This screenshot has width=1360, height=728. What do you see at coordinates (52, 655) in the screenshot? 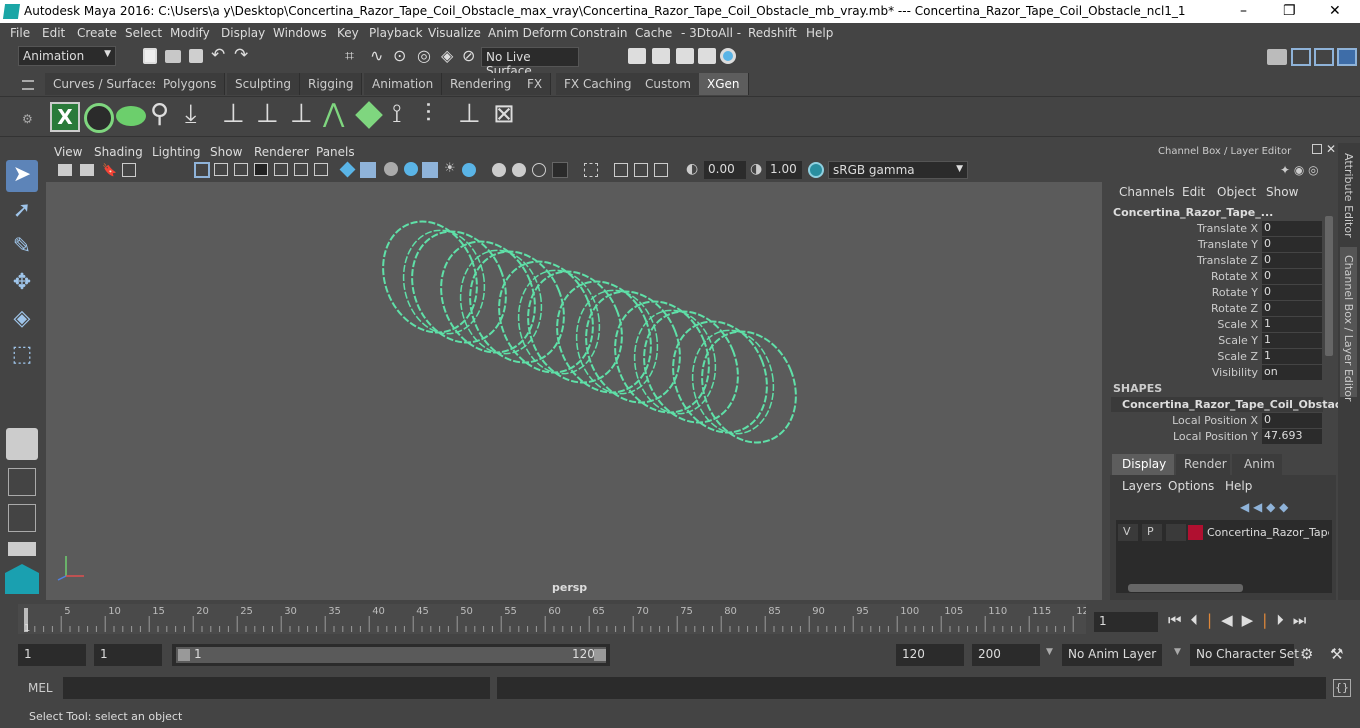
I see `animation-start-field: 1` at bounding box center [52, 655].